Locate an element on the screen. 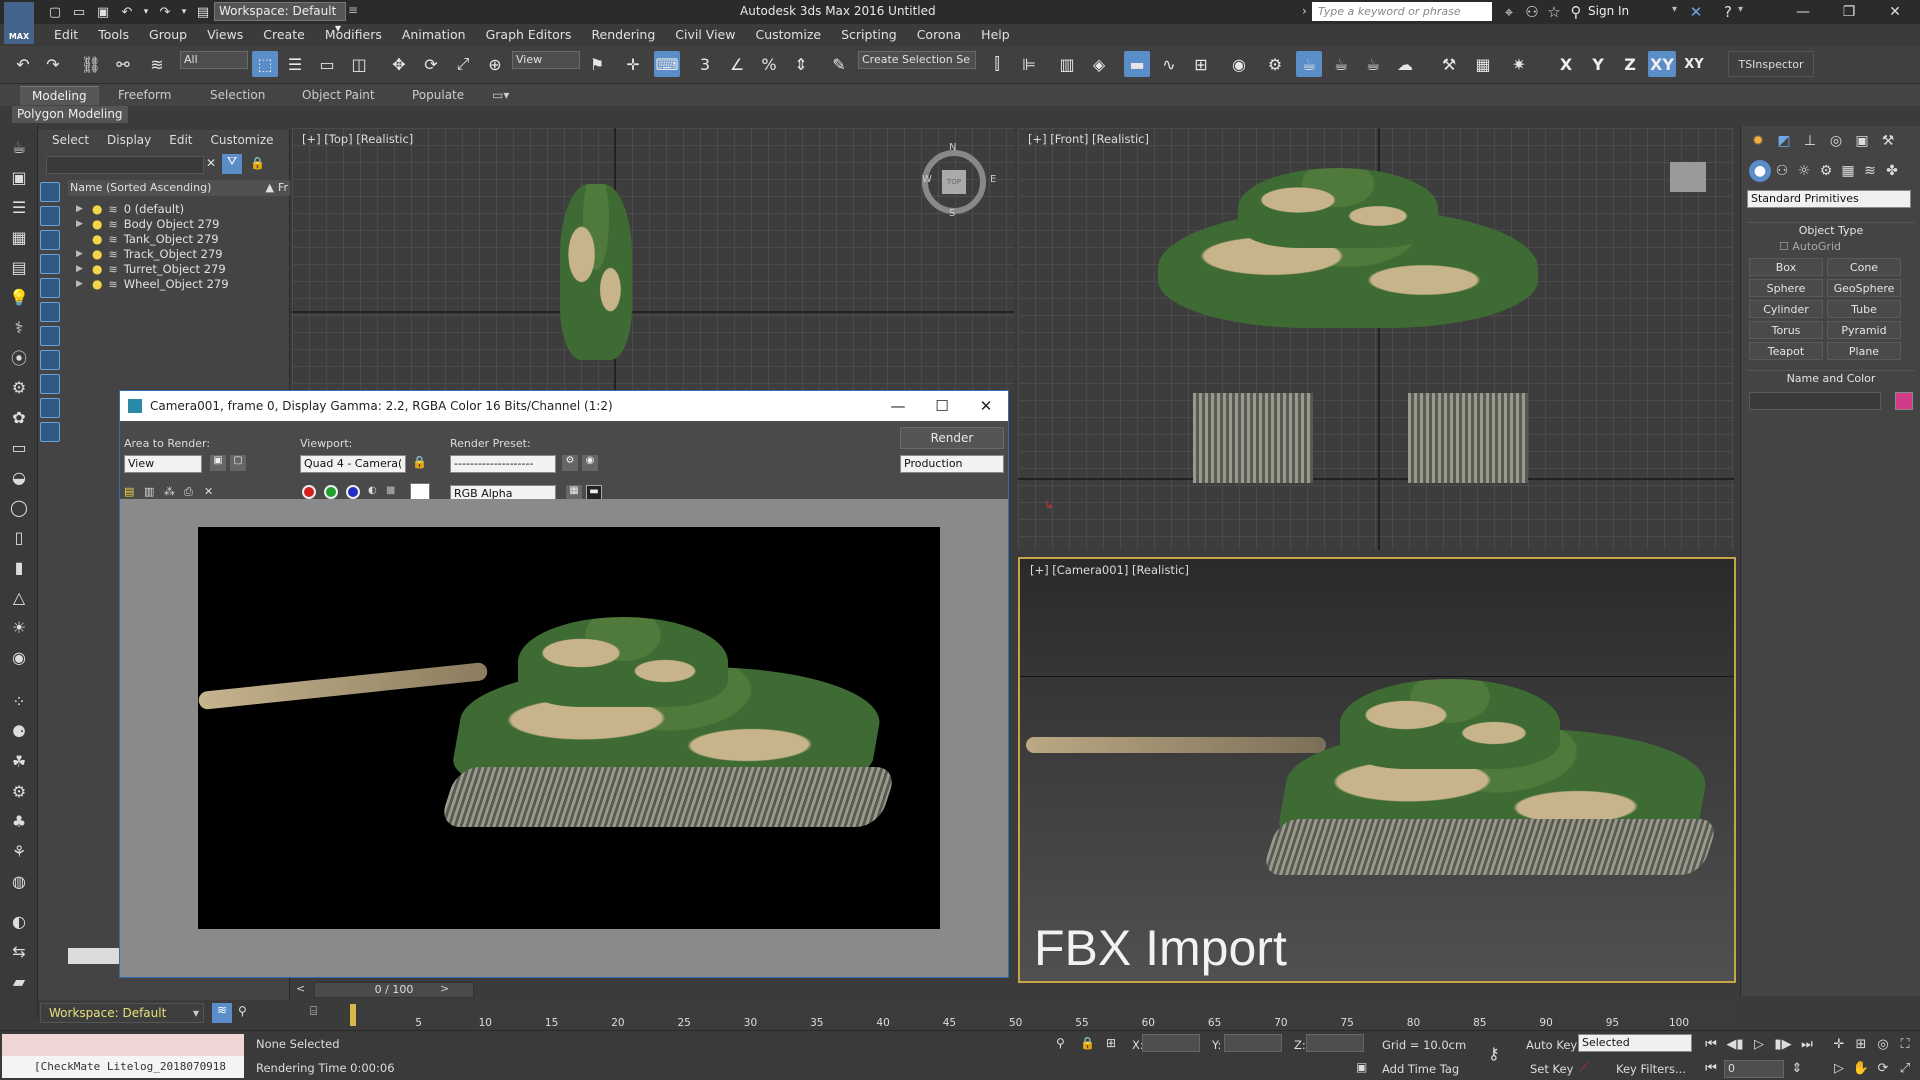  light-bulb-icon: 💡 is located at coordinates (19, 297).